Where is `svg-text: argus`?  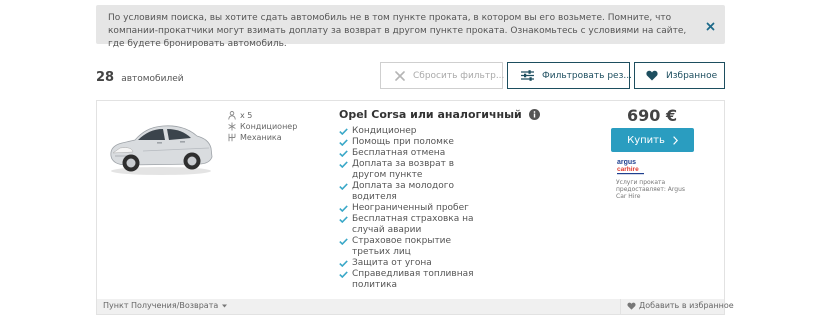 svg-text: argus is located at coordinates (626, 162).